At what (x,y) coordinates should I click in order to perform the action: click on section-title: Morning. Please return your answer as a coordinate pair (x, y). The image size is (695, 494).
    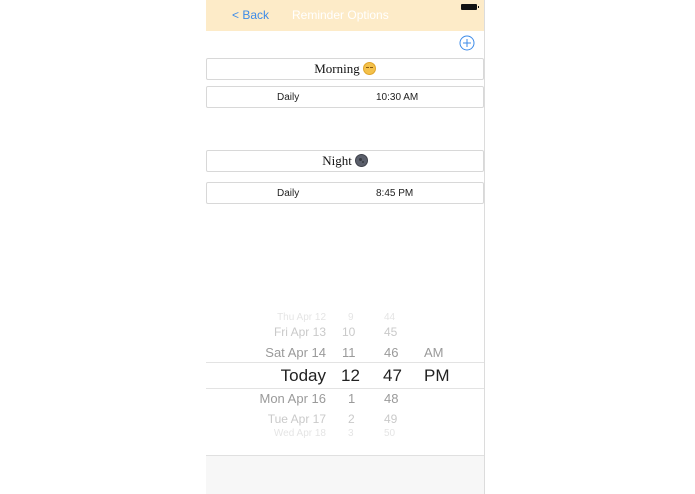
    Looking at the image, I should click on (337, 68).